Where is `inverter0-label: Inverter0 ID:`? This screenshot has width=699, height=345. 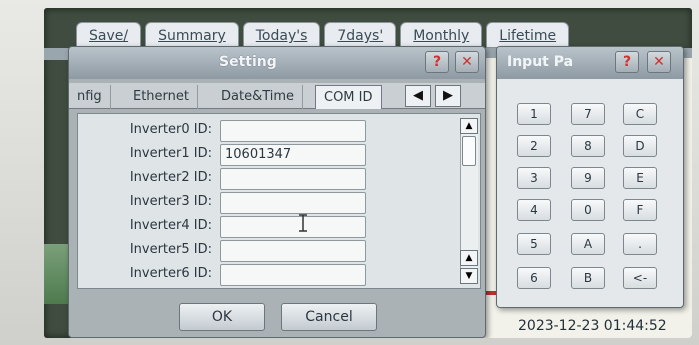
inverter0-label: Inverter0 ID: is located at coordinates (170, 129).